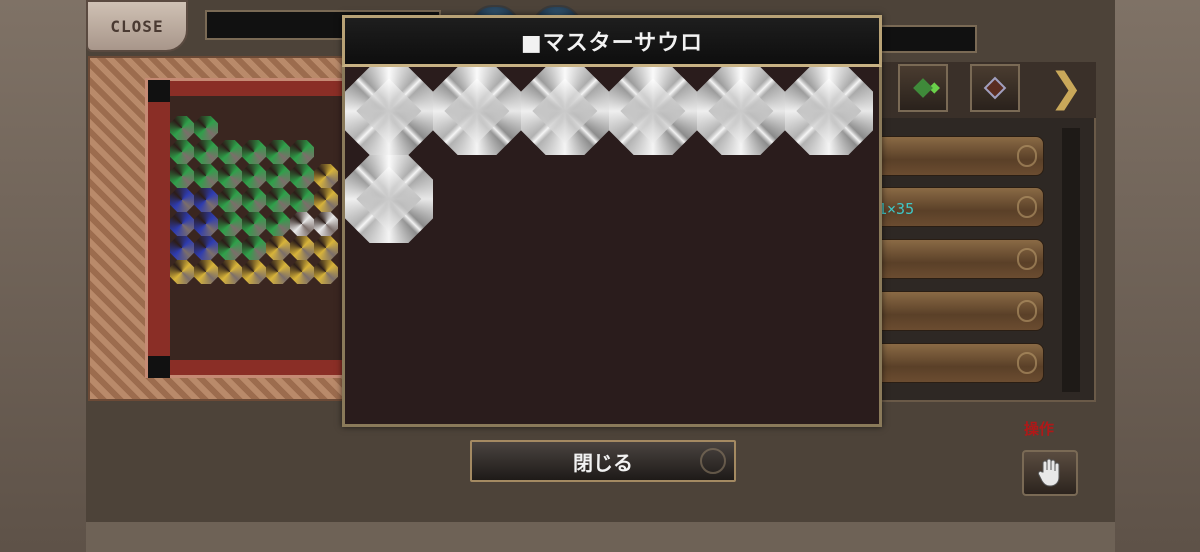 This screenshot has width=1200, height=552. I want to click on list-item-text: 1×35, so click(896, 209).